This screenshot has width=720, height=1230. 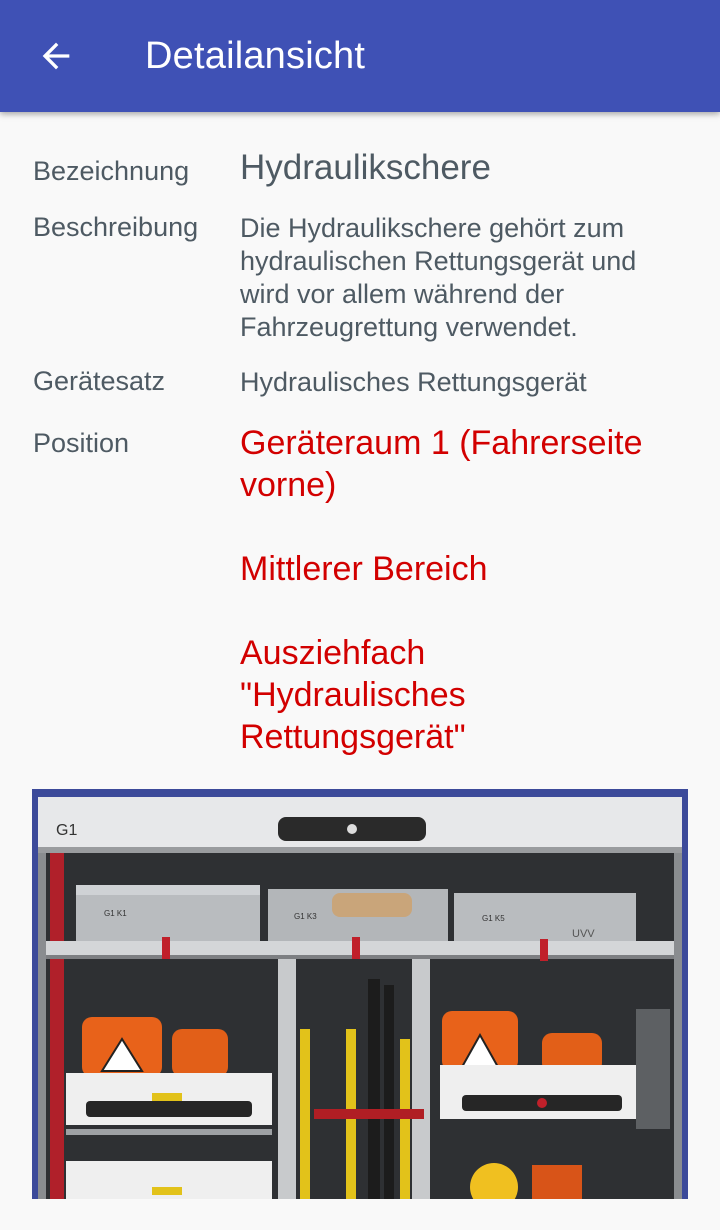 I want to click on geraetesatz-value: Hydraulisches Rettungsgerät, so click(x=413, y=382).